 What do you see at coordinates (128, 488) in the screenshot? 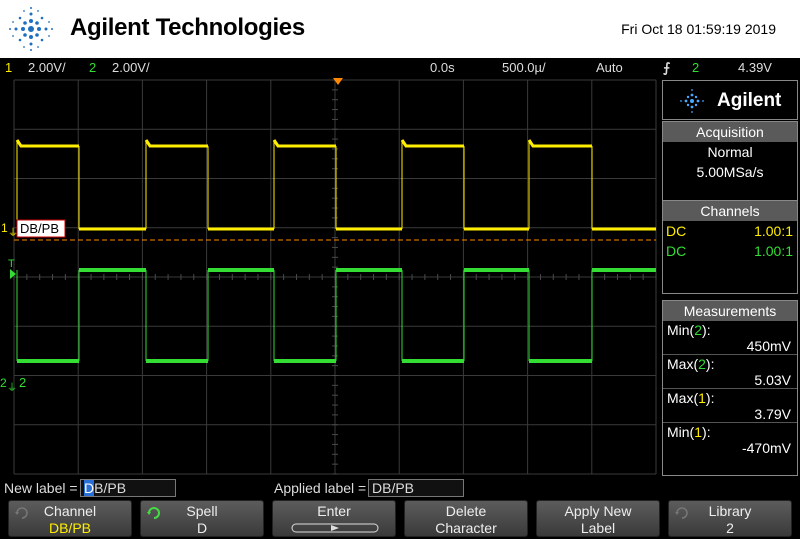
I see `new-label-field: DB/PB` at bounding box center [128, 488].